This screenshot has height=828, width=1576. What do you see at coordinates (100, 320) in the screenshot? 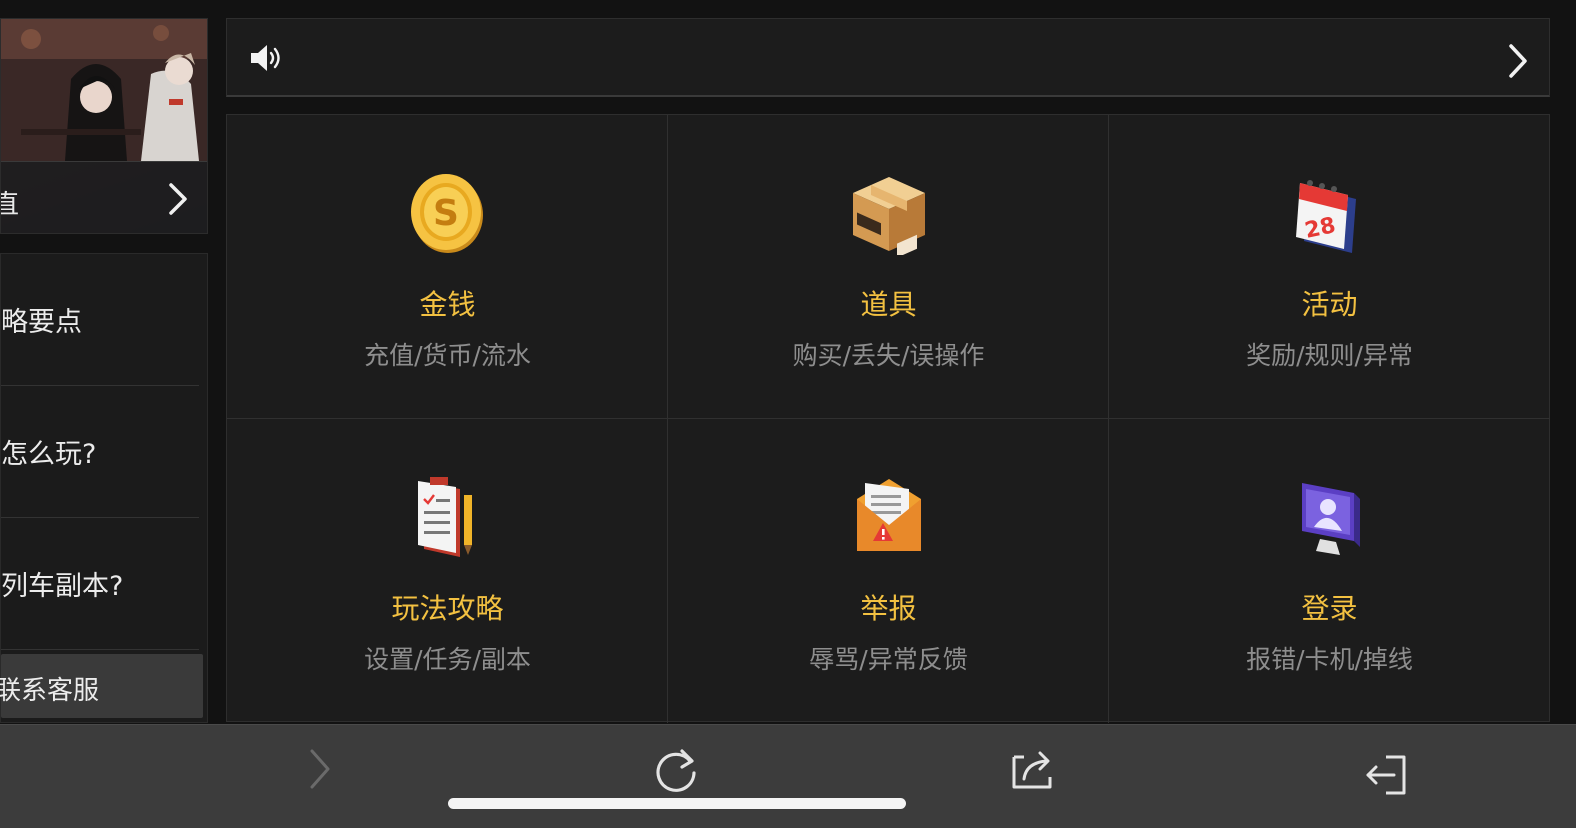
I see `faq-item: 略要点` at bounding box center [100, 320].